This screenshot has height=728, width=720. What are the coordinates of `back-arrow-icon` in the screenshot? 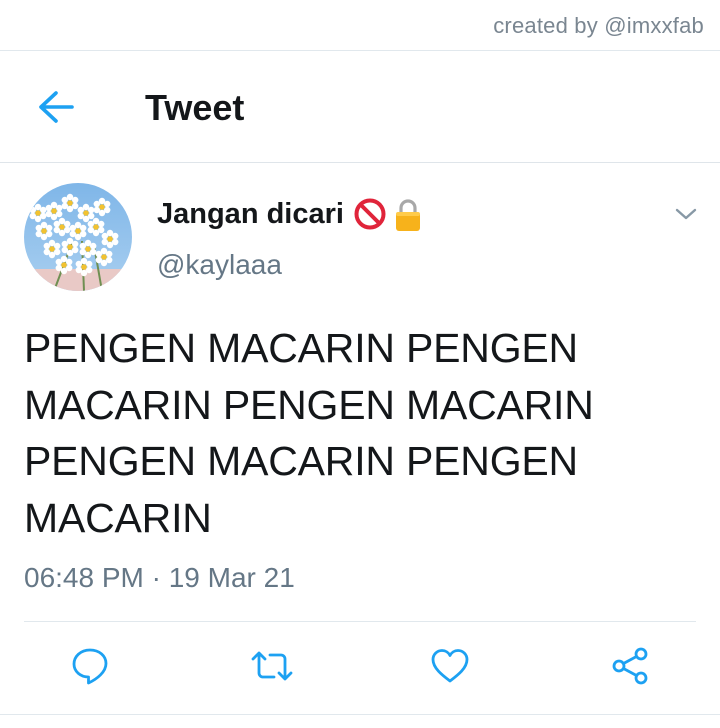 It's located at (55, 107).